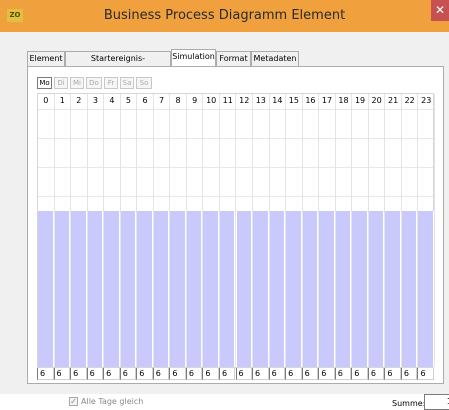 The height and width of the screenshot is (410, 449). Describe the element at coordinates (77, 83) in the screenshot. I see `day-tab-mi: Mi` at that location.